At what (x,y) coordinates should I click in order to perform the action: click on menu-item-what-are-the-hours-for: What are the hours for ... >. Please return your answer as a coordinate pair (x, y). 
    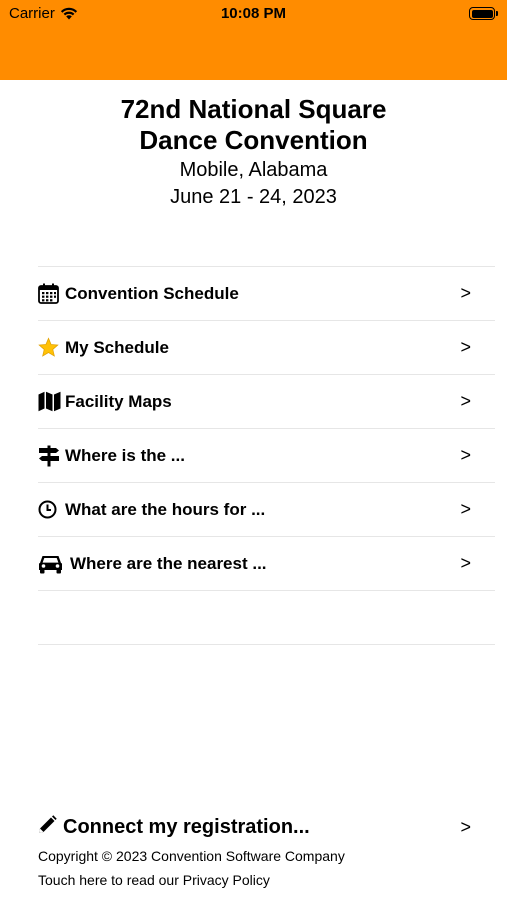
    Looking at the image, I should click on (266, 510).